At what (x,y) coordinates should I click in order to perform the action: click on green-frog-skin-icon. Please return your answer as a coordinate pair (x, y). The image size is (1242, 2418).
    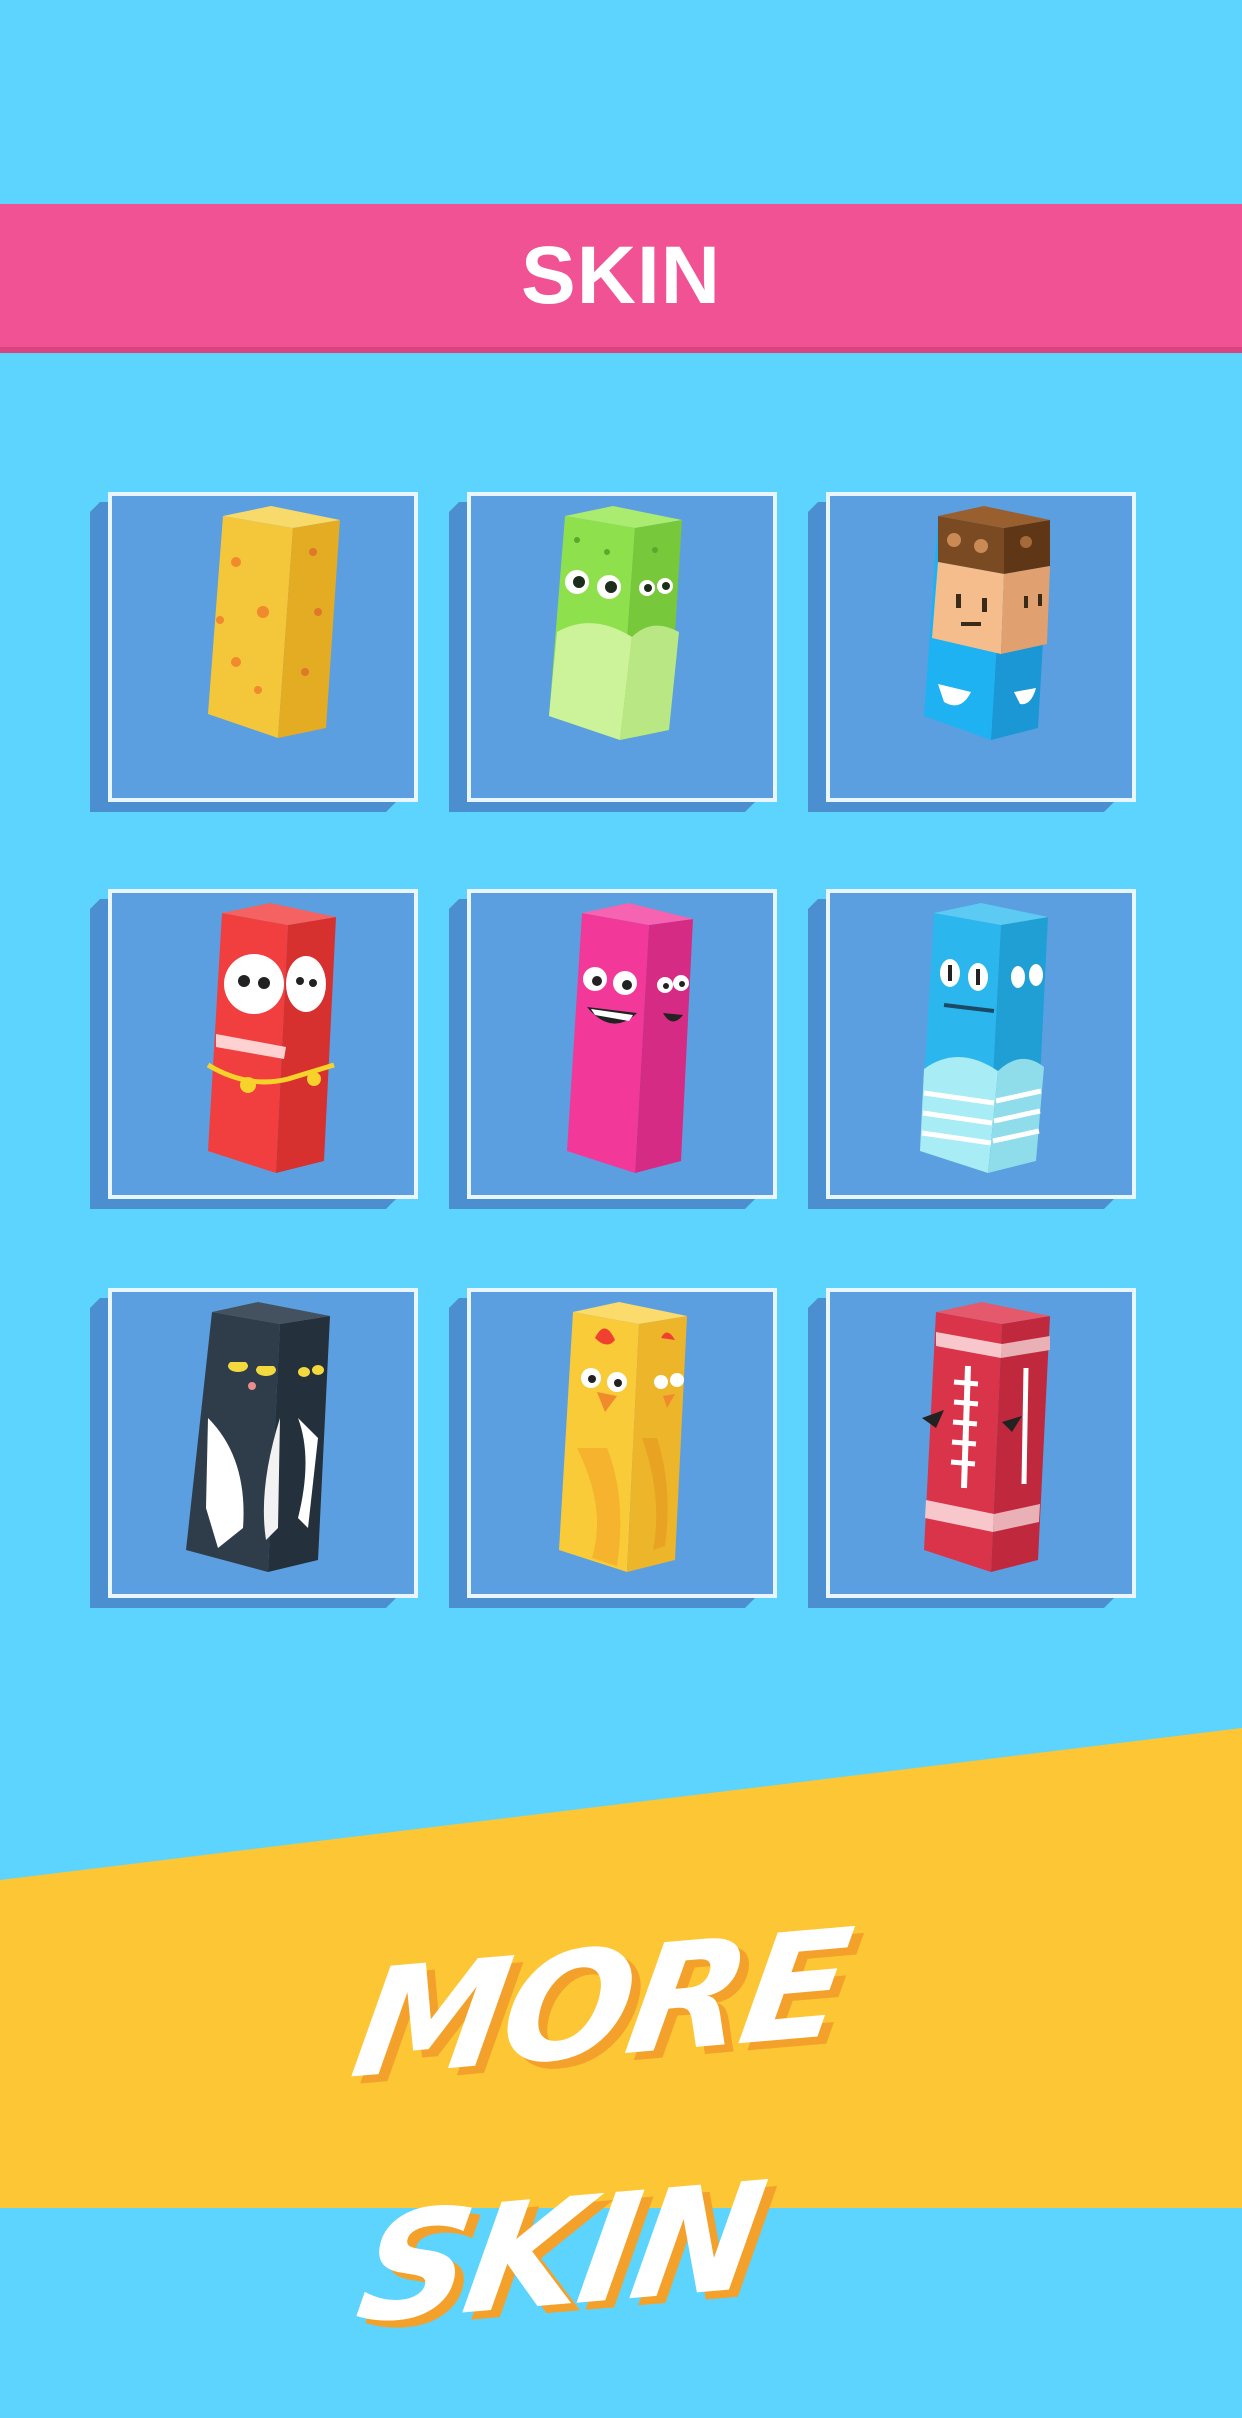
    Looking at the image, I should click on (615, 623).